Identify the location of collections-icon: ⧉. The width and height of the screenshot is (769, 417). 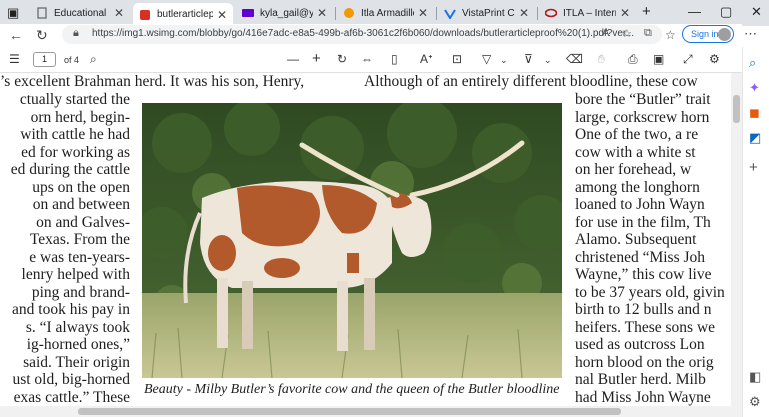
(648, 33).